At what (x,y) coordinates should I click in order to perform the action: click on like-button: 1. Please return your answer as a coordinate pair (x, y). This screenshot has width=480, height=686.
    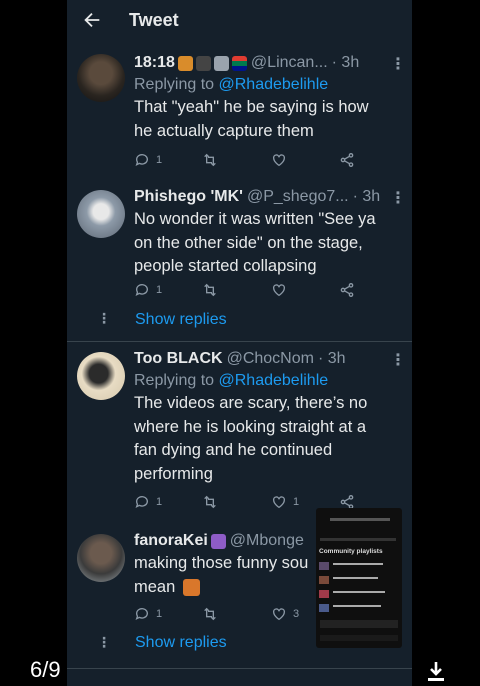
    Looking at the image, I should click on (285, 502).